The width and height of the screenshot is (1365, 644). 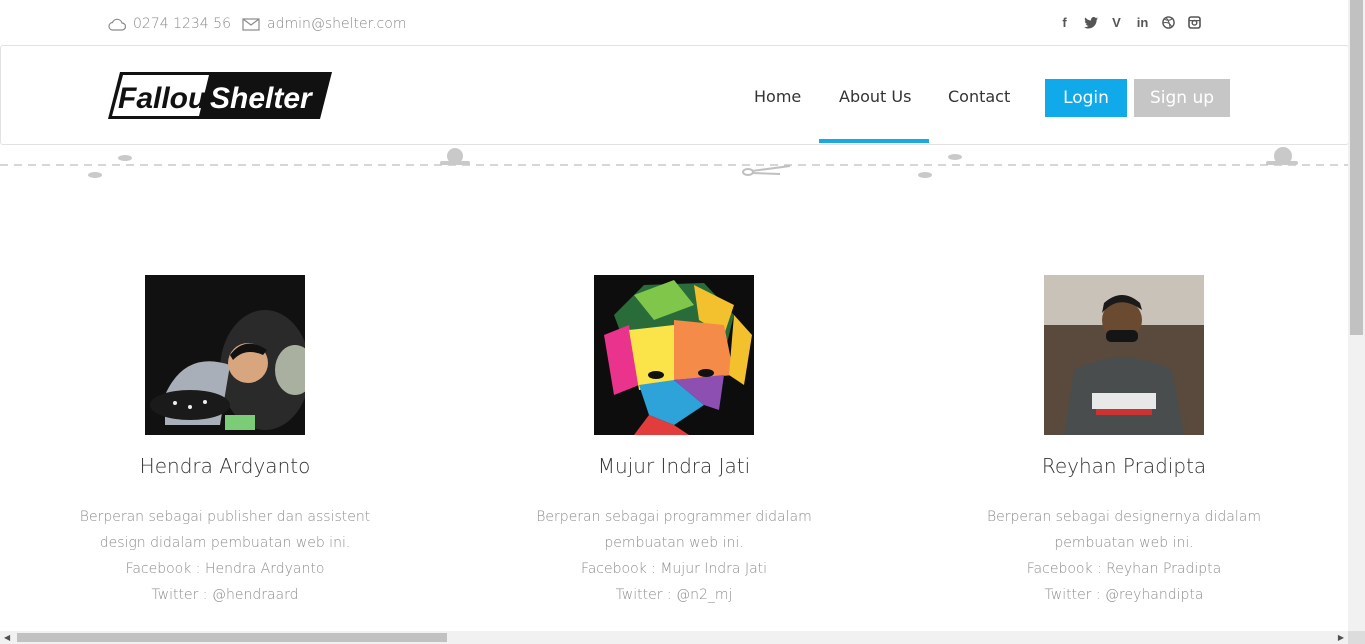 I want to click on member-name: Mujur Indra Jati, so click(x=674, y=466).